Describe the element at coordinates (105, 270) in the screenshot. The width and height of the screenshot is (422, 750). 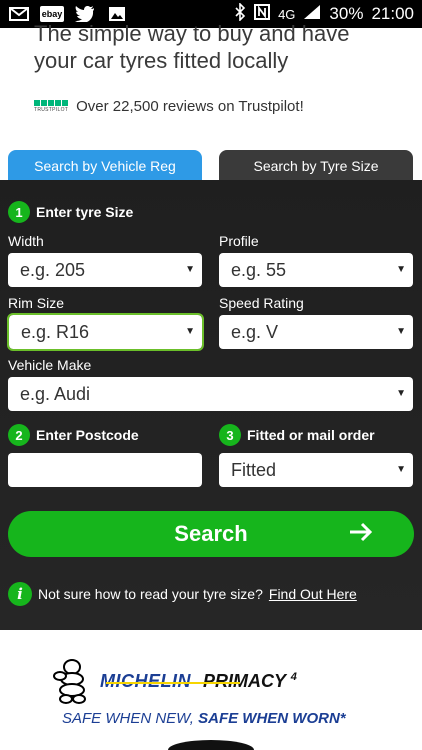
I see `width-select: e.g. 205 ▼` at that location.